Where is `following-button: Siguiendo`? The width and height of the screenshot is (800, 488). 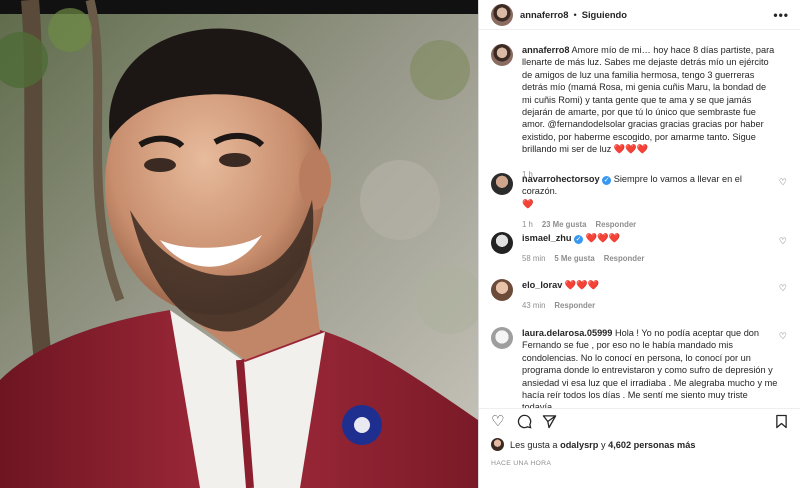
following-button: Siguiendo is located at coordinates (604, 14).